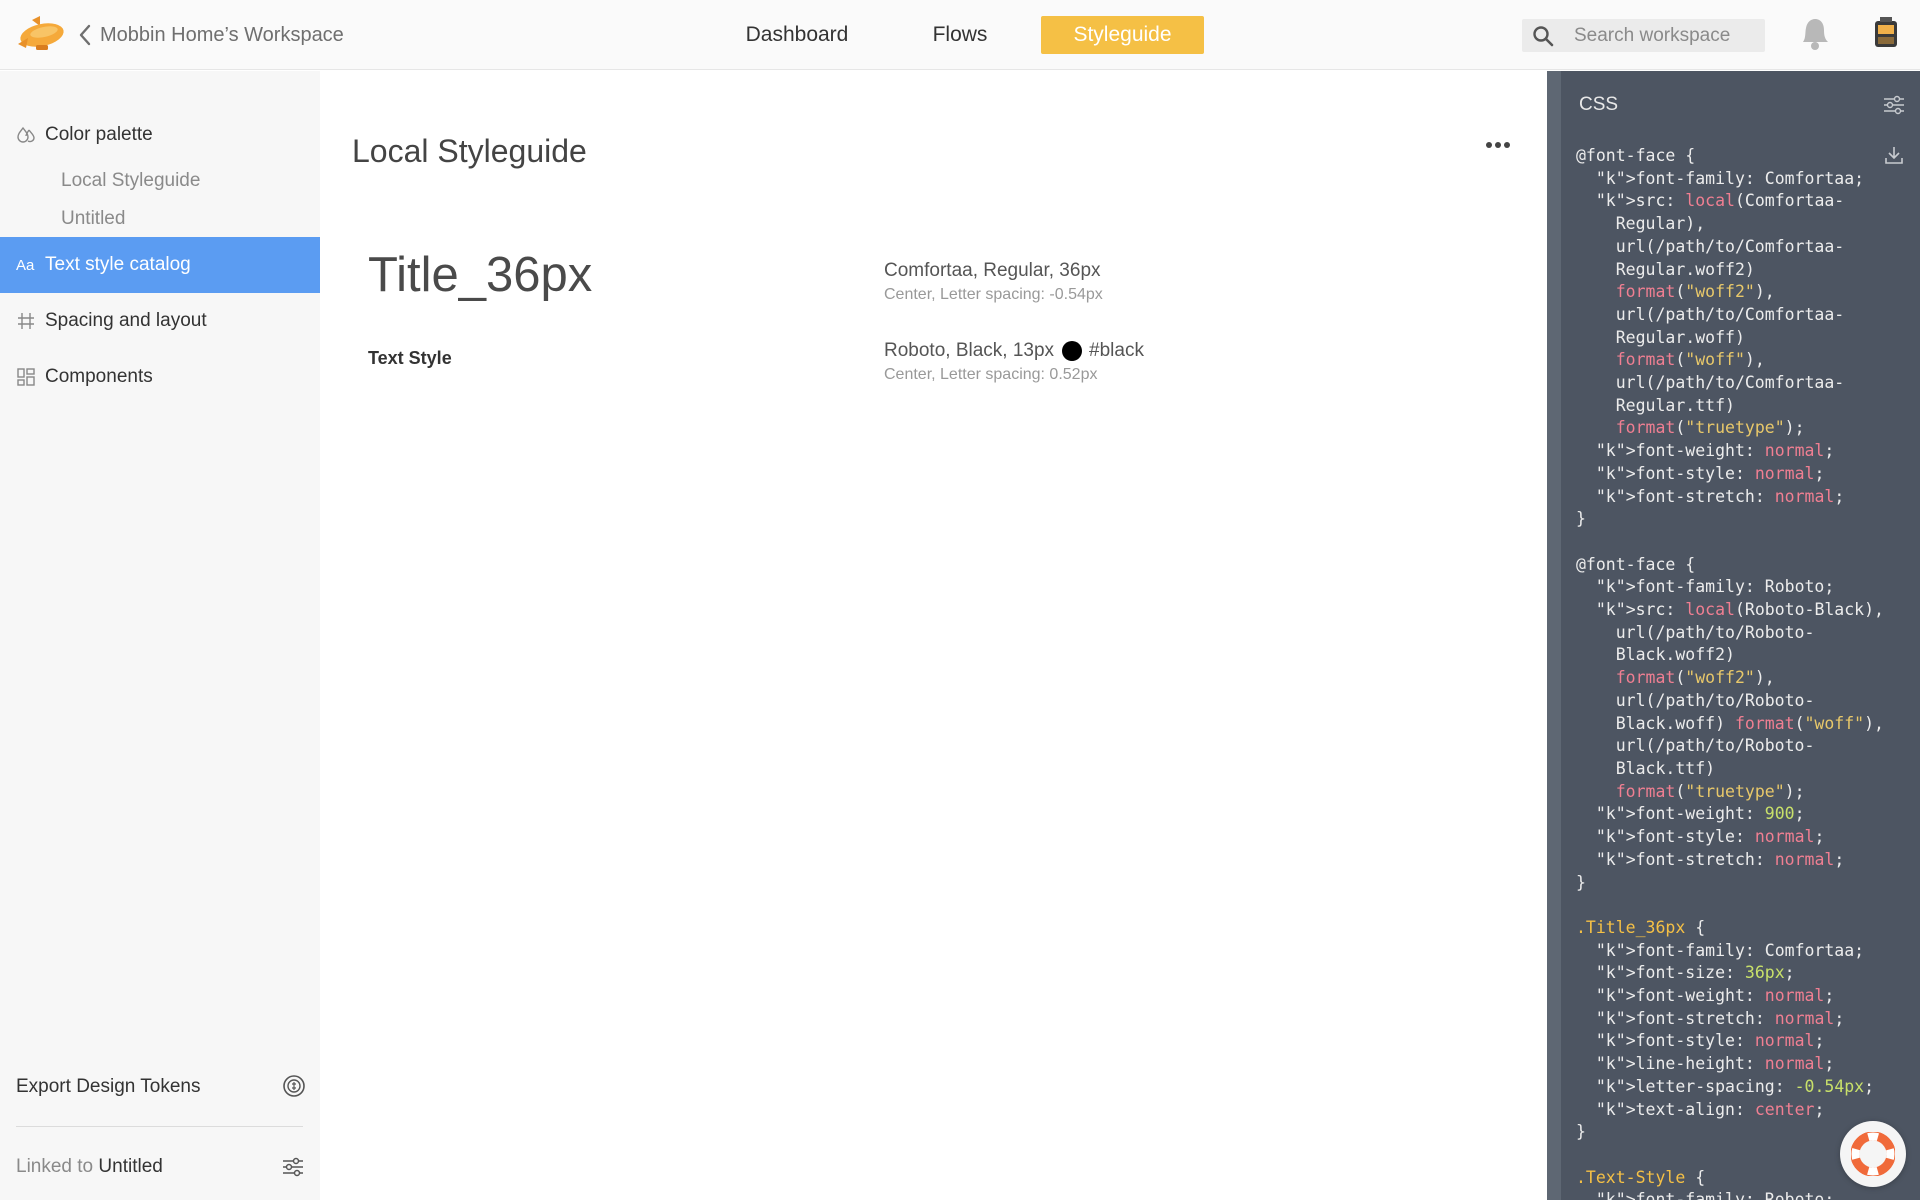  I want to click on sidebar-item-label: Spacing and layout, so click(126, 320).